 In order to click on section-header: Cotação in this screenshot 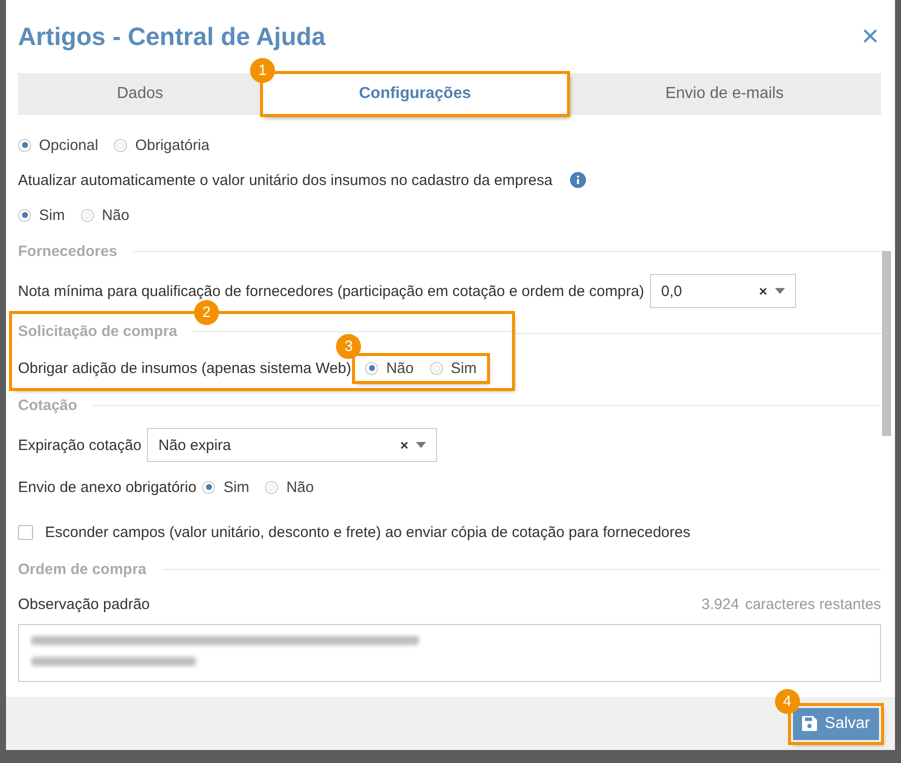, I will do `click(48, 405)`.